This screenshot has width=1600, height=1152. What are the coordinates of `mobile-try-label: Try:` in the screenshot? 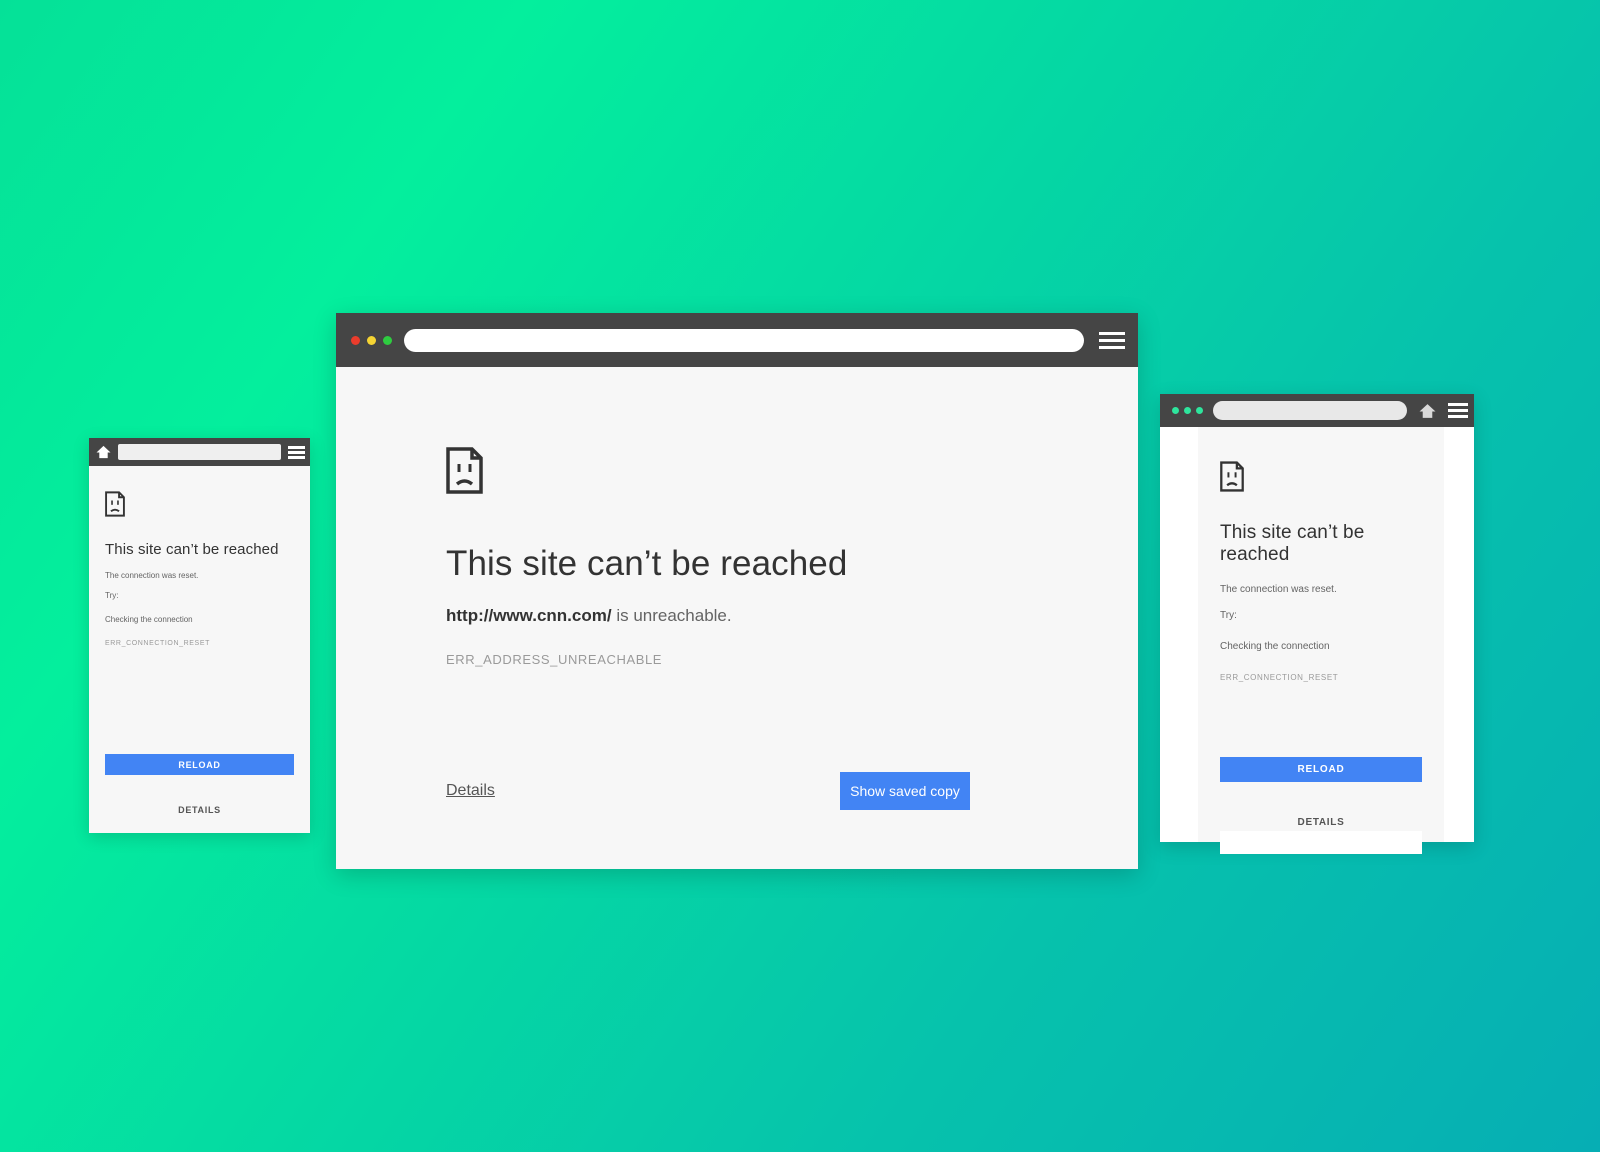 It's located at (112, 595).